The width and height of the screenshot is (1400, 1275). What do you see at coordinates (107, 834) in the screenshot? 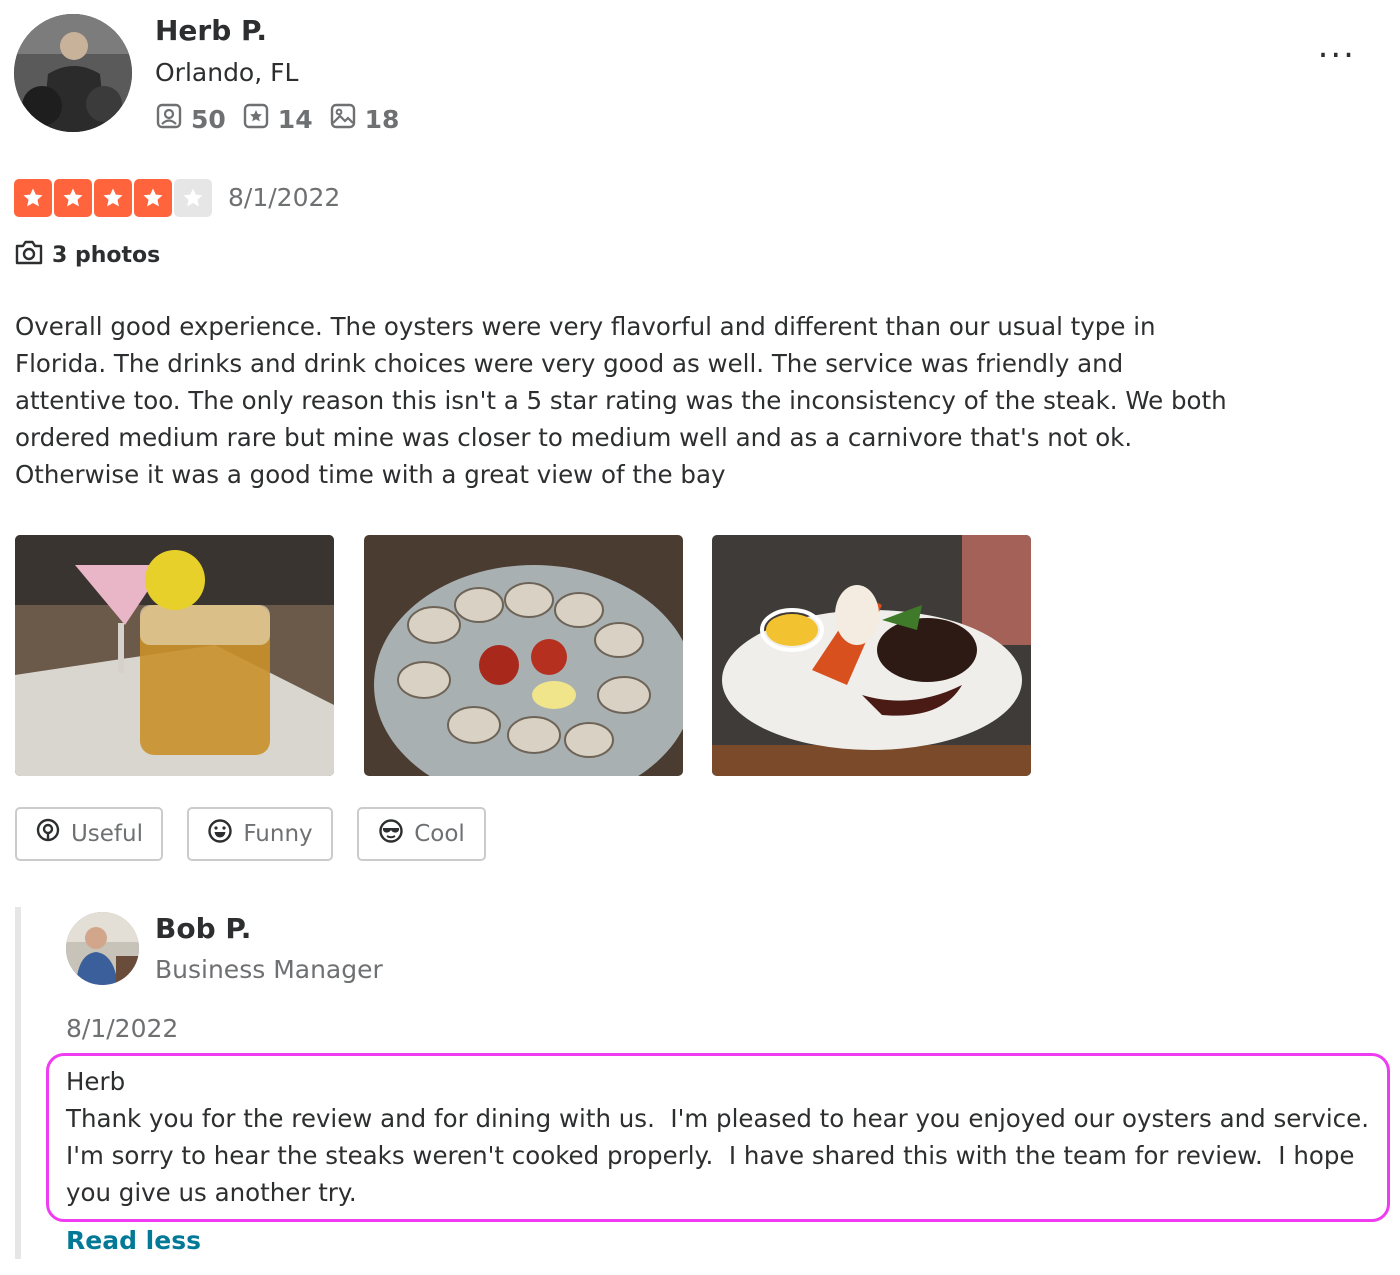
I see `useful-label: Useful` at bounding box center [107, 834].